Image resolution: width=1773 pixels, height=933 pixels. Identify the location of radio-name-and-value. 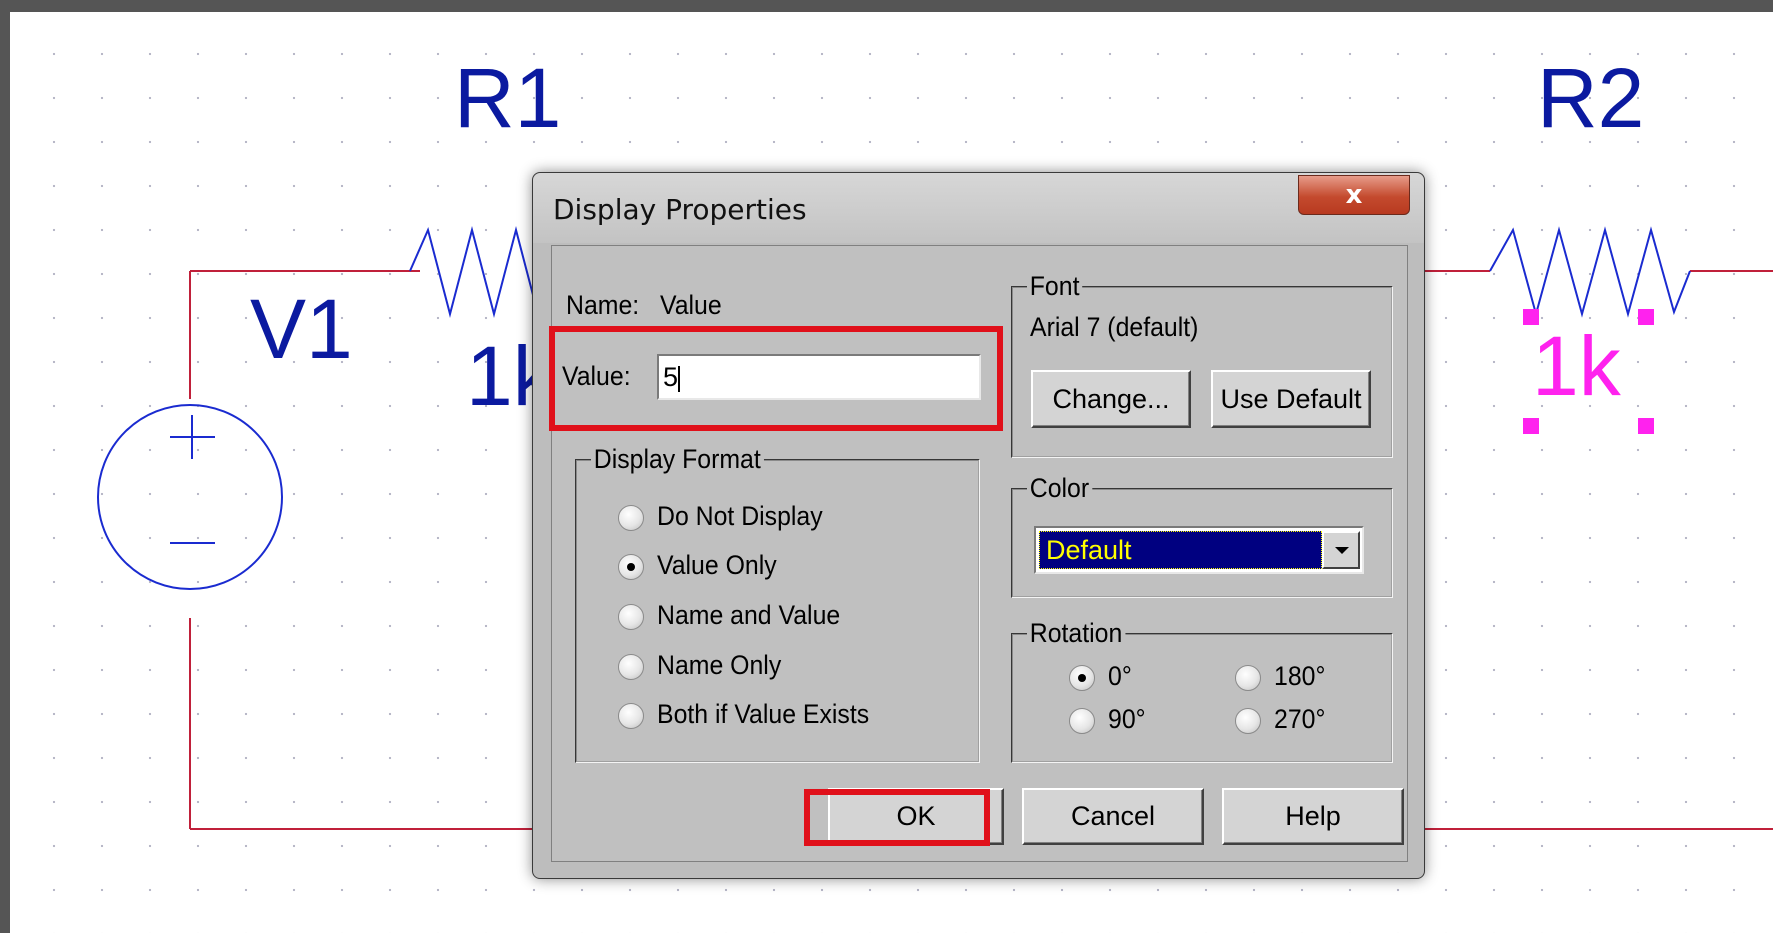
(631, 617).